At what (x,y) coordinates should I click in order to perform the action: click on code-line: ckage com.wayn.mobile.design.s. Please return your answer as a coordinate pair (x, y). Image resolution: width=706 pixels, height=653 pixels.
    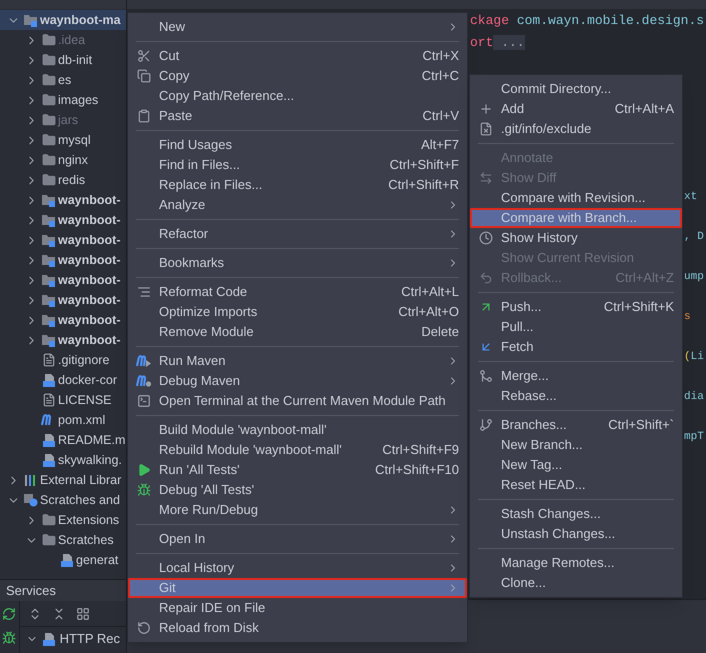
    Looking at the image, I should click on (588, 21).